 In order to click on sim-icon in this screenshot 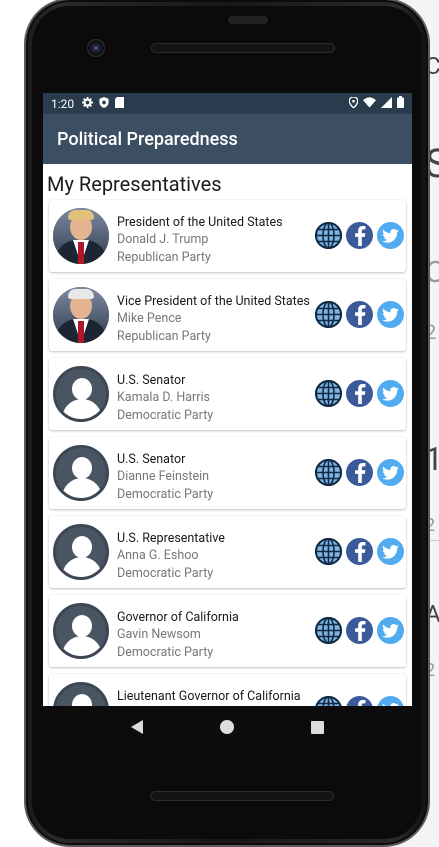, I will do `click(120, 103)`.